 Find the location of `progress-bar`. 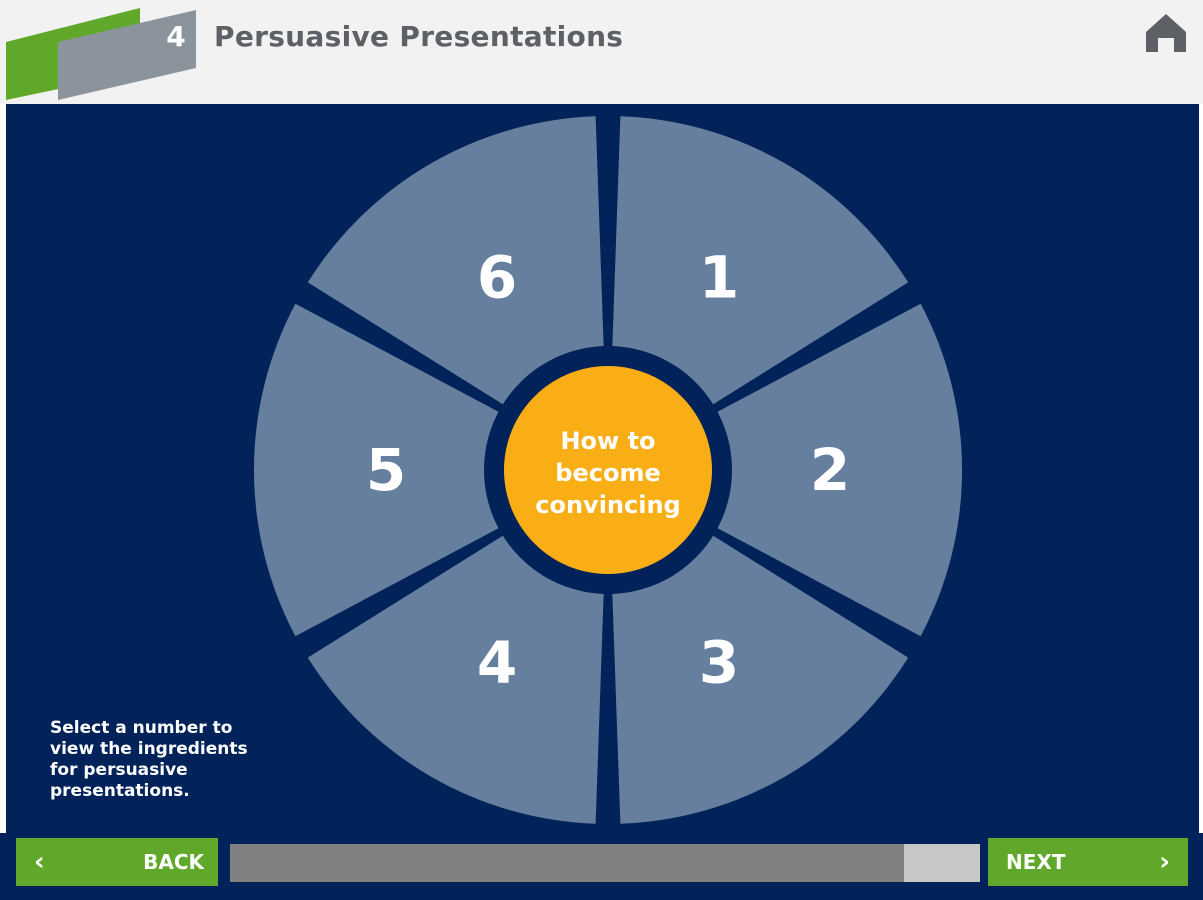

progress-bar is located at coordinates (605, 863).